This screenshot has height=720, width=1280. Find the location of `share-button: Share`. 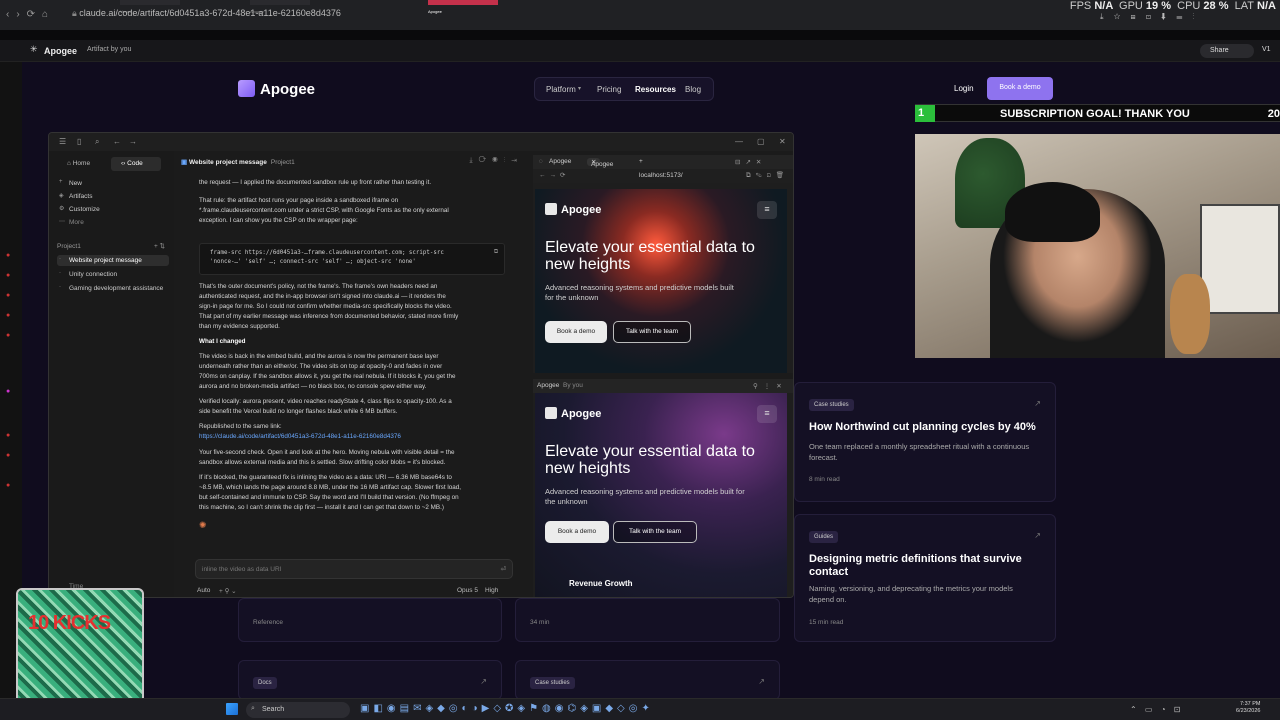

share-button: Share is located at coordinates (1227, 51).